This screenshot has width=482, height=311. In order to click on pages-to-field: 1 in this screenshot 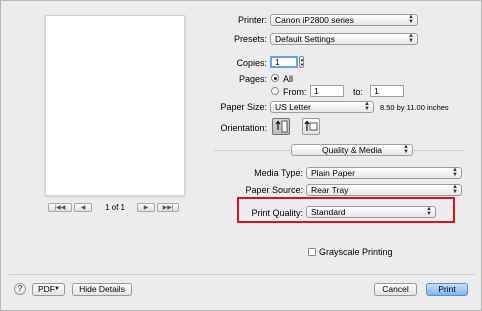, I will do `click(387, 91)`.